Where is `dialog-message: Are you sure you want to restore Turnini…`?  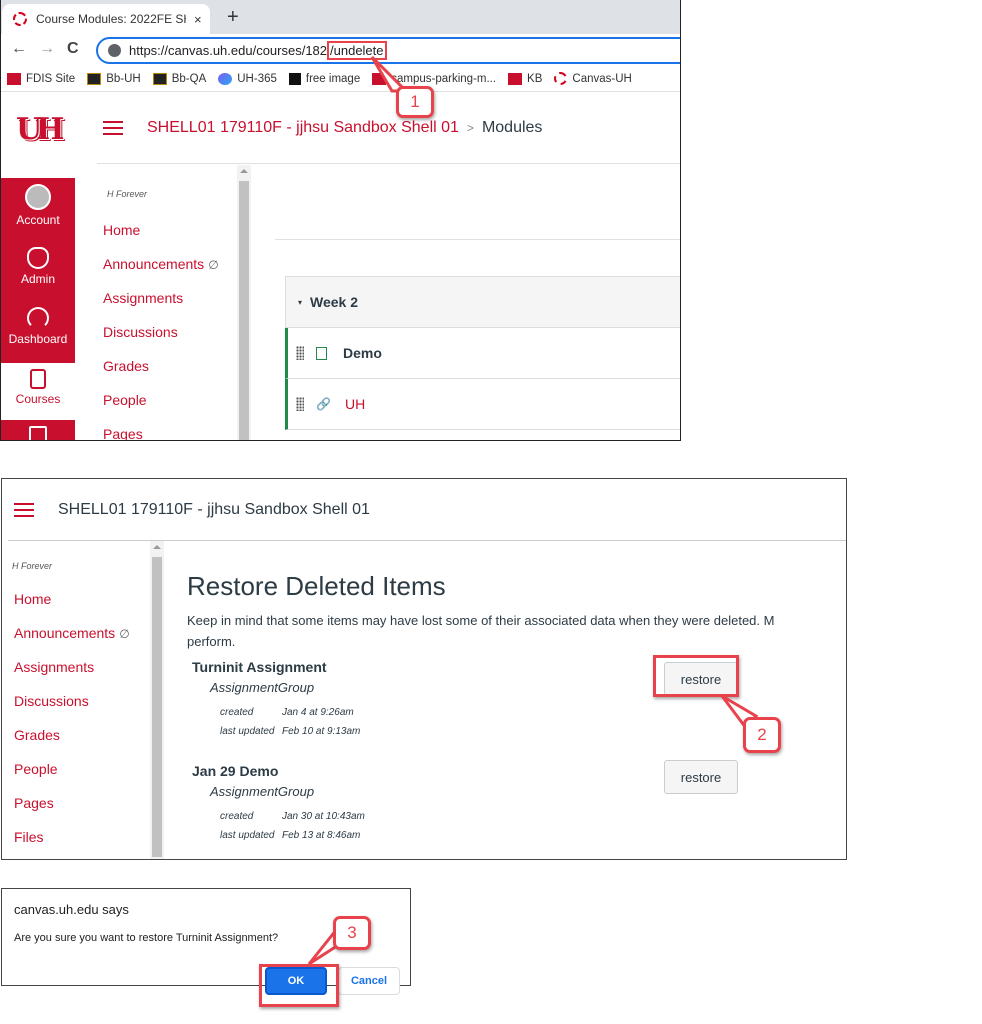
dialog-message: Are you sure you want to restore Turnini… is located at coordinates (146, 938).